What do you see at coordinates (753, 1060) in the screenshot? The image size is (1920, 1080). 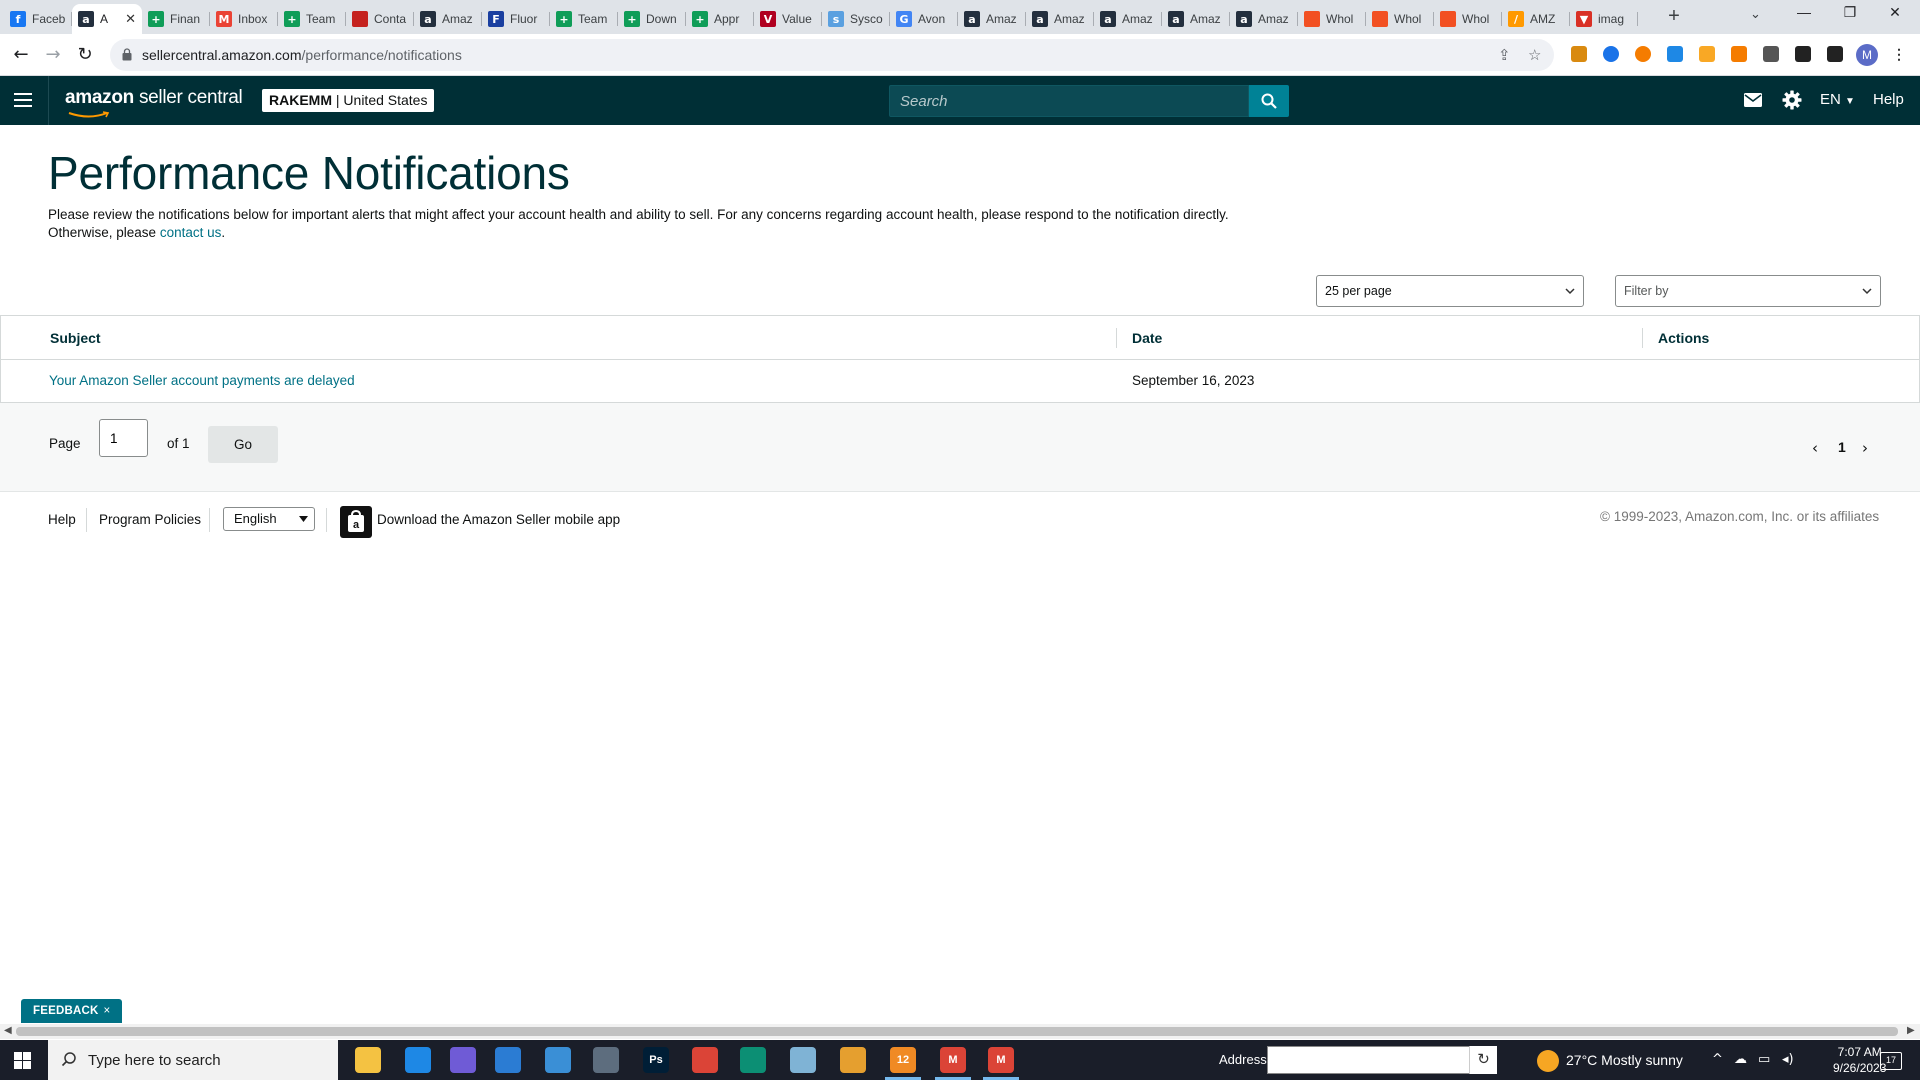 I see `edge-icon` at bounding box center [753, 1060].